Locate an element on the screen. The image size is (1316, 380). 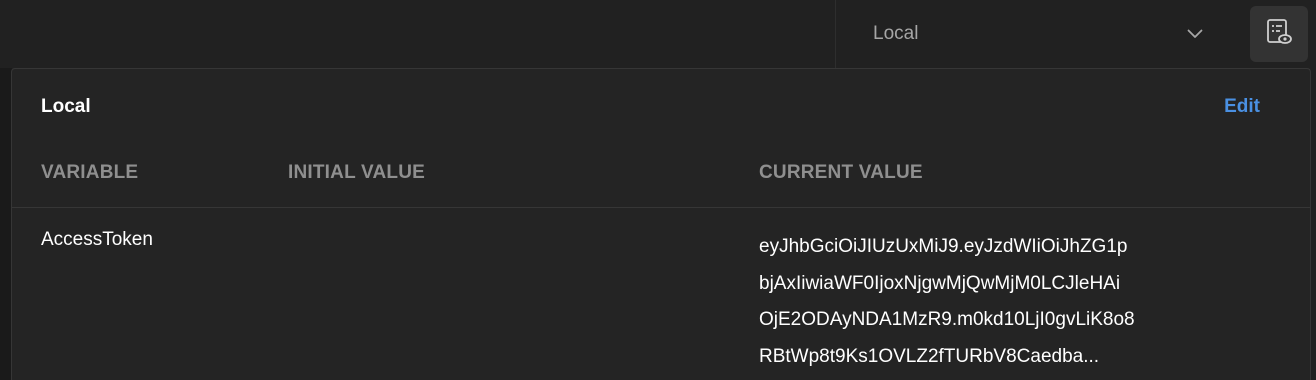
popover-title: Local is located at coordinates (66, 106).